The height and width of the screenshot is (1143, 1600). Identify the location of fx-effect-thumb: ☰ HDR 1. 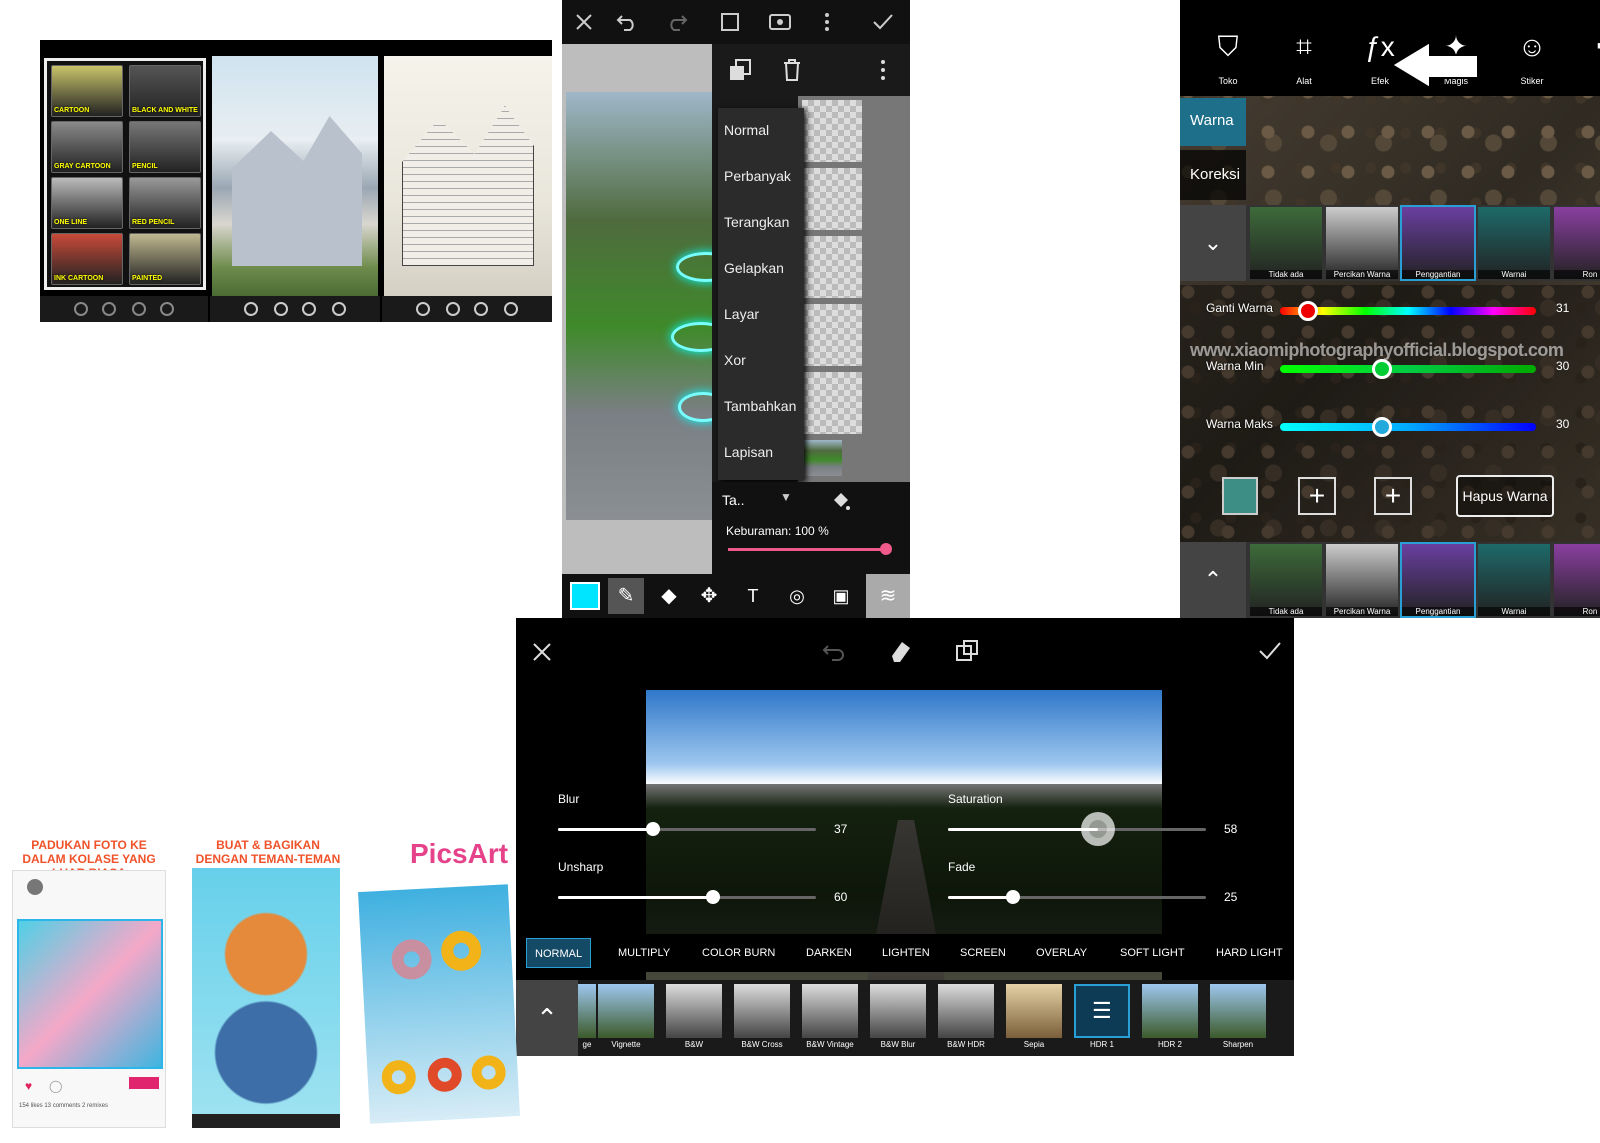
(1102, 1018).